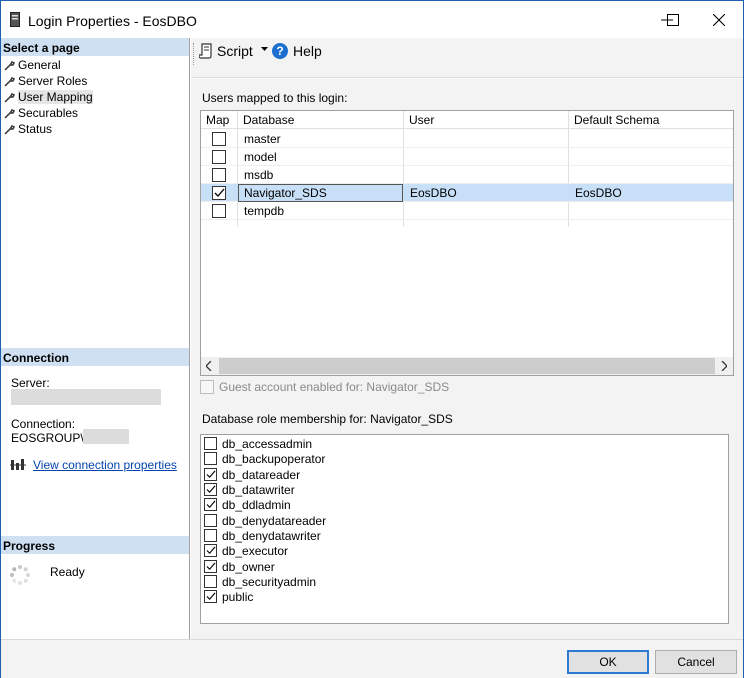 The width and height of the screenshot is (744, 678). Describe the element at coordinates (467, 58) in the screenshot. I see `toolbar: Script ? Help` at that location.